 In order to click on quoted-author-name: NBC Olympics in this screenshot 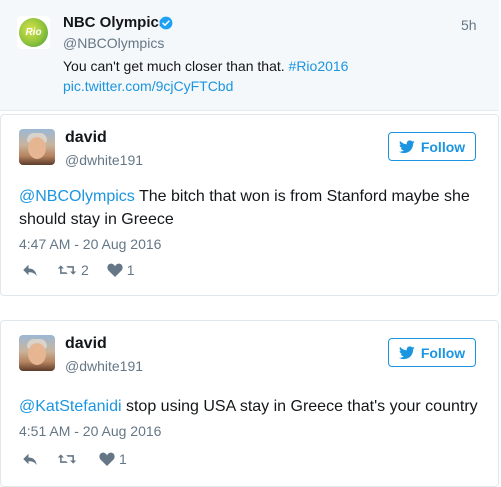, I will do `click(115, 22)`.